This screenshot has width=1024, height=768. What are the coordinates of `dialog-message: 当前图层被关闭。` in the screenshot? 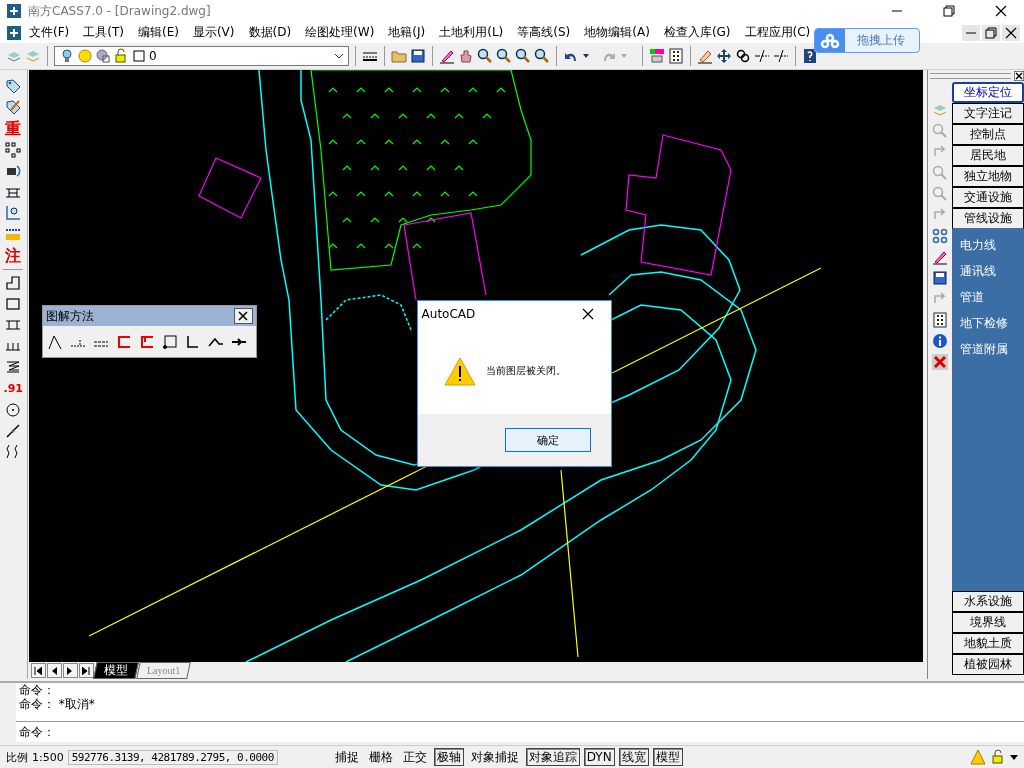 It's located at (525, 370).